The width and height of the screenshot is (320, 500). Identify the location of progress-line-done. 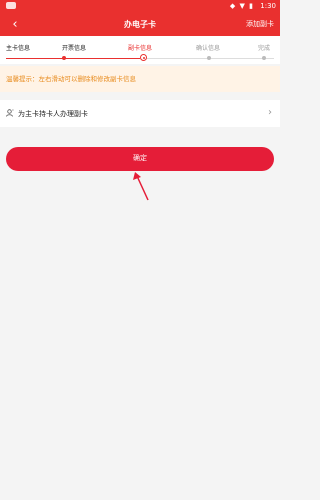
(73, 58).